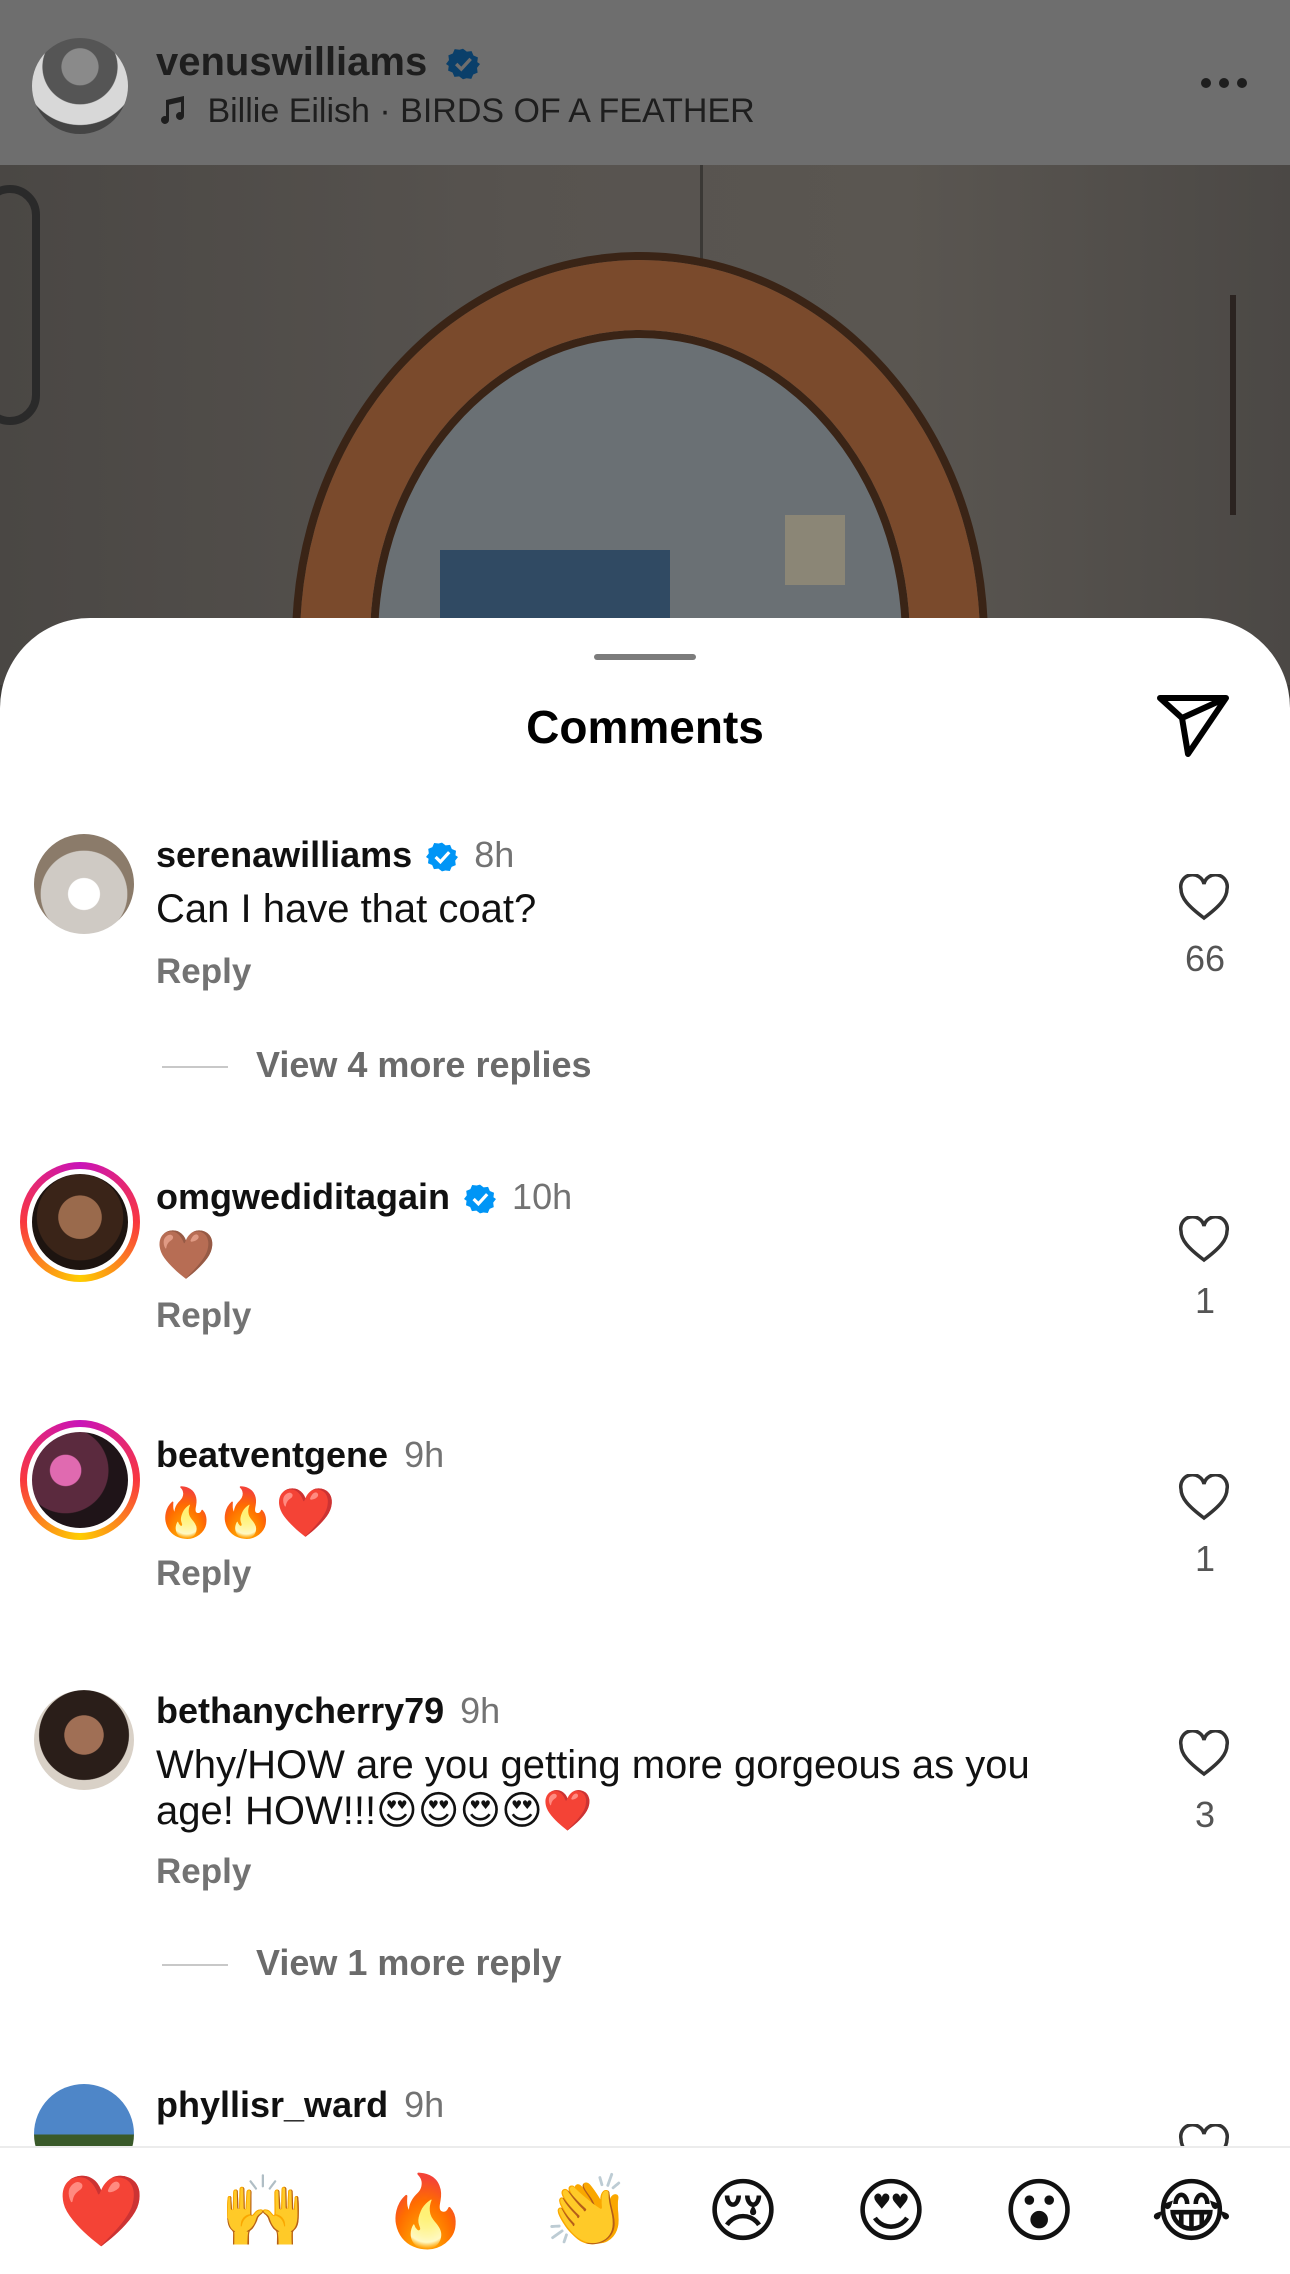 This screenshot has height=2274, width=1290. Describe the element at coordinates (587, 2211) in the screenshot. I see `reaction-clap: 👏` at that location.